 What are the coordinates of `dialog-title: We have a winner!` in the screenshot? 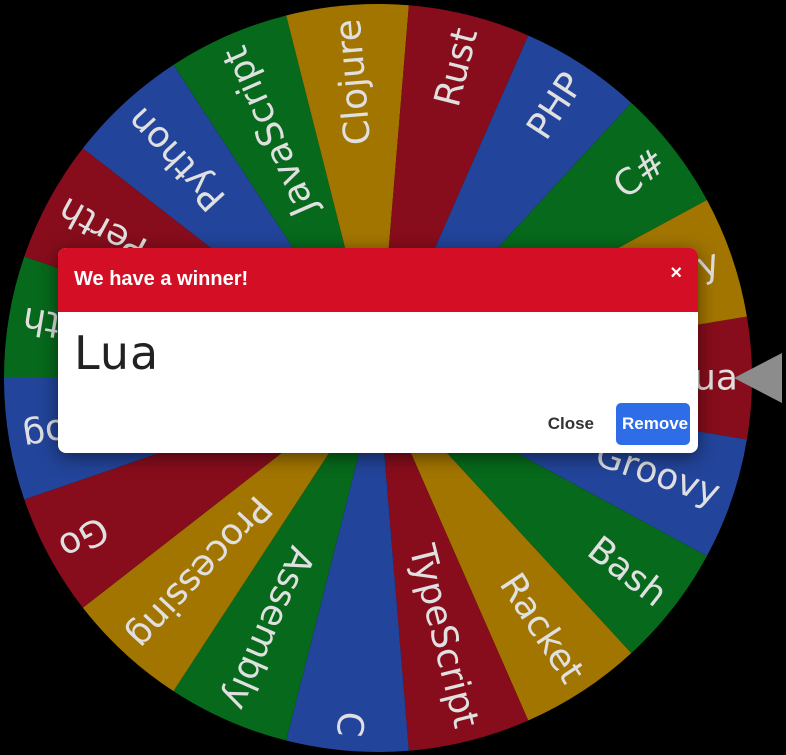 It's located at (161, 279).